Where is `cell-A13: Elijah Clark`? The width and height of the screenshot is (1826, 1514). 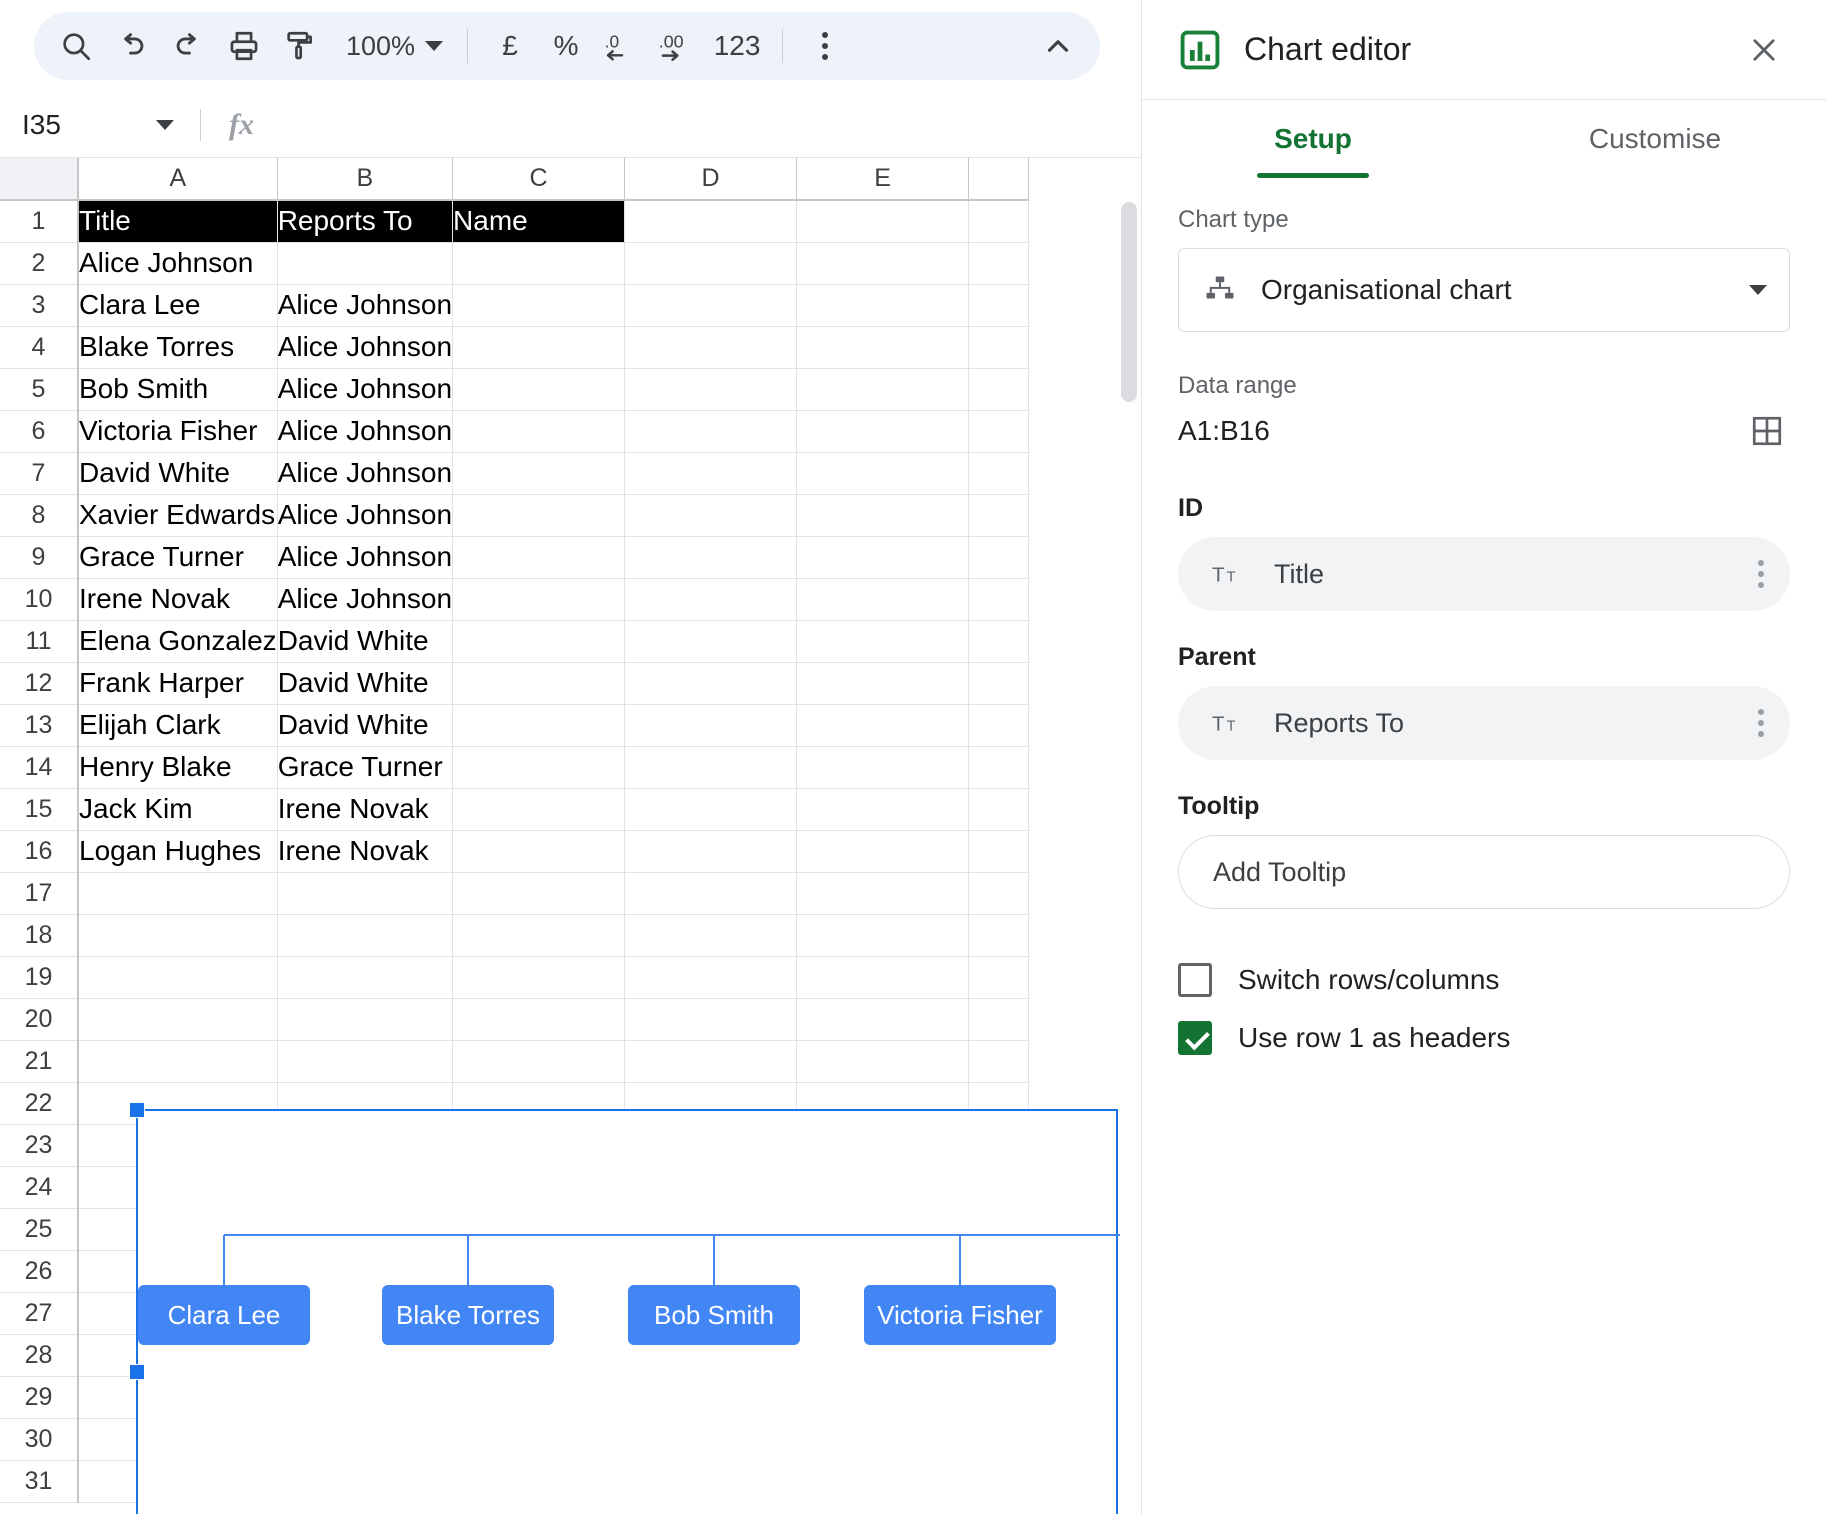
cell-A13: Elijah Clark is located at coordinates (178, 725).